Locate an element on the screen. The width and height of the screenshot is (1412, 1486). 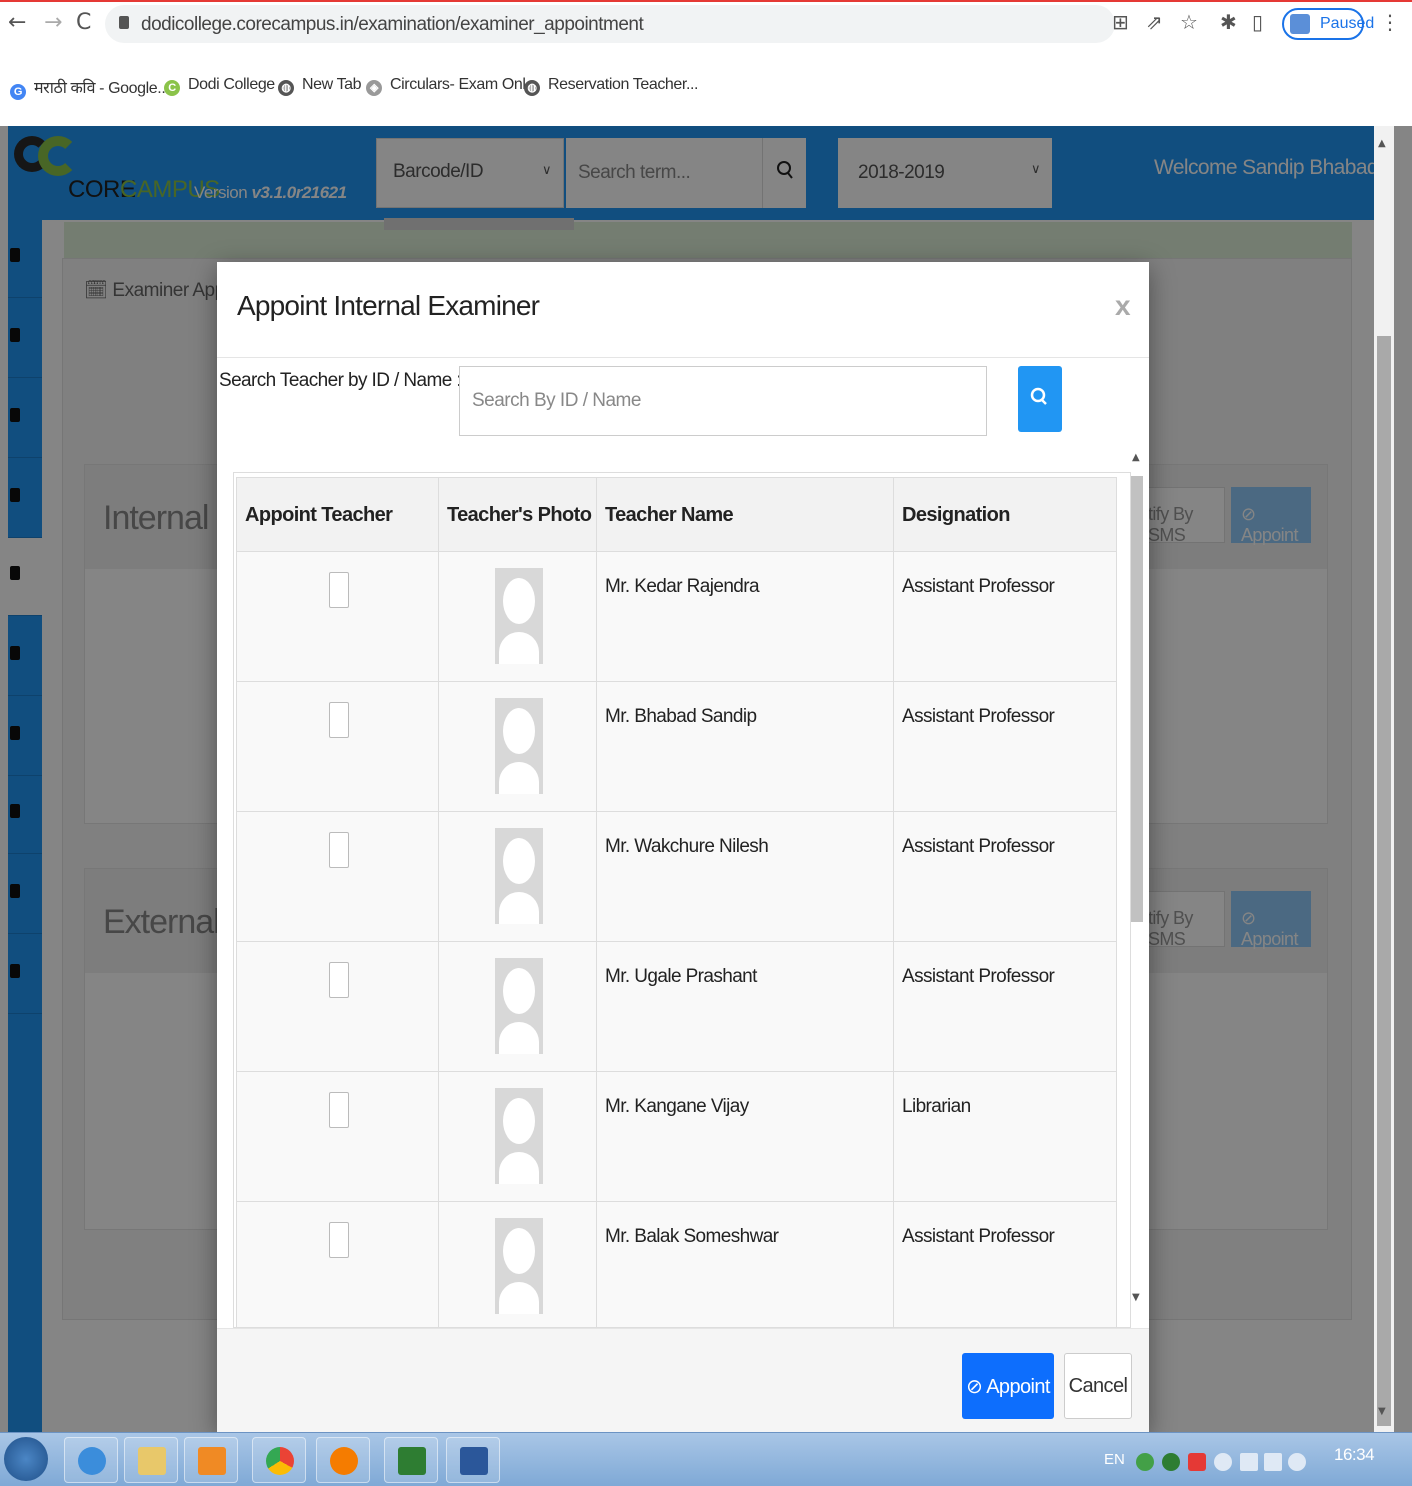
modal-footer: ⊘ Appoint Cancel is located at coordinates (683, 1380).